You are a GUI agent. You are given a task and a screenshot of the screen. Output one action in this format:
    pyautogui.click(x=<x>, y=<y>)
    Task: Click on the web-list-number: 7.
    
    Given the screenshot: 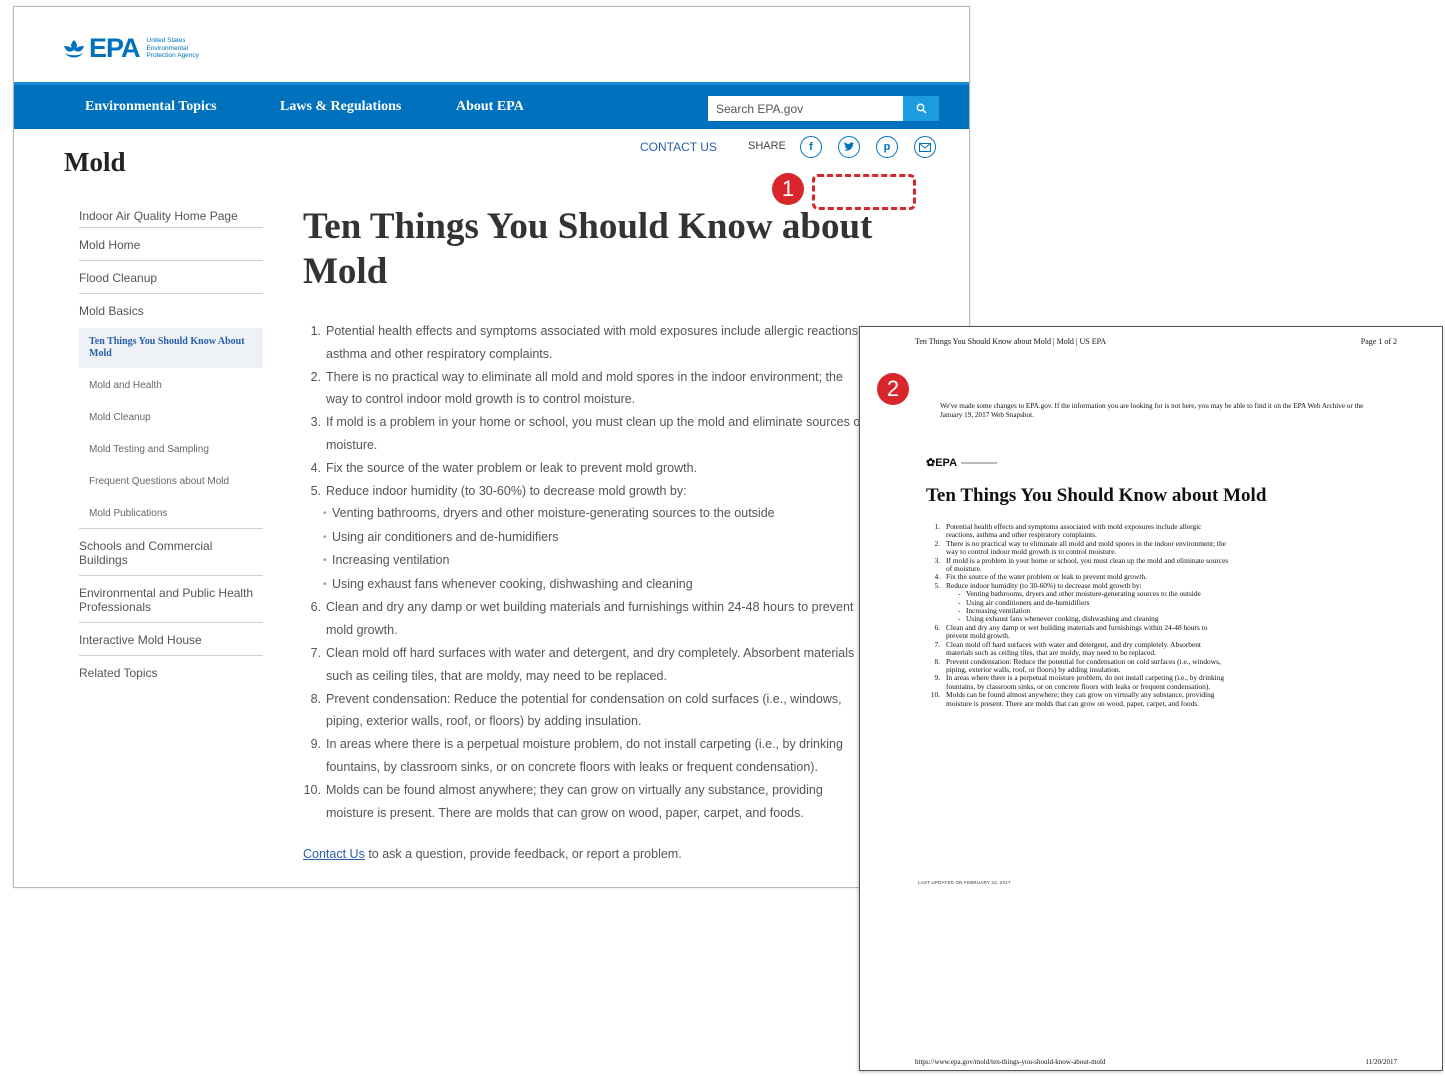 What is the action you would take?
    pyautogui.click(x=315, y=652)
    